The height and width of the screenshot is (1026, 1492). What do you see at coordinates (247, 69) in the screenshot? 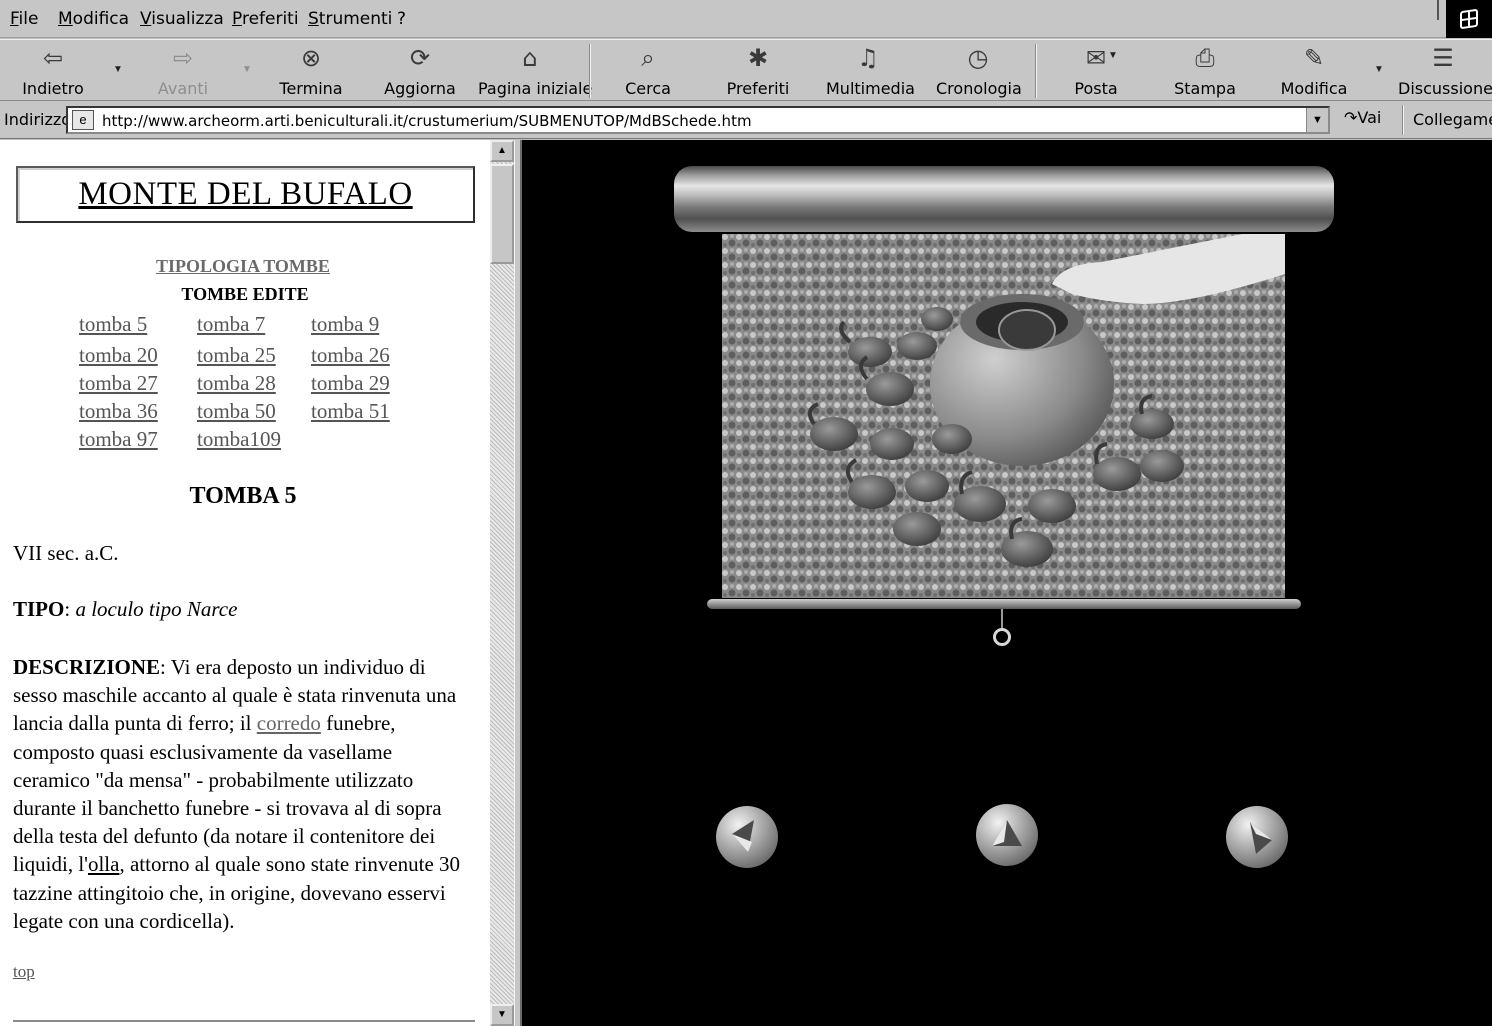
I see `forward-dropdown-icon: ▼` at bounding box center [247, 69].